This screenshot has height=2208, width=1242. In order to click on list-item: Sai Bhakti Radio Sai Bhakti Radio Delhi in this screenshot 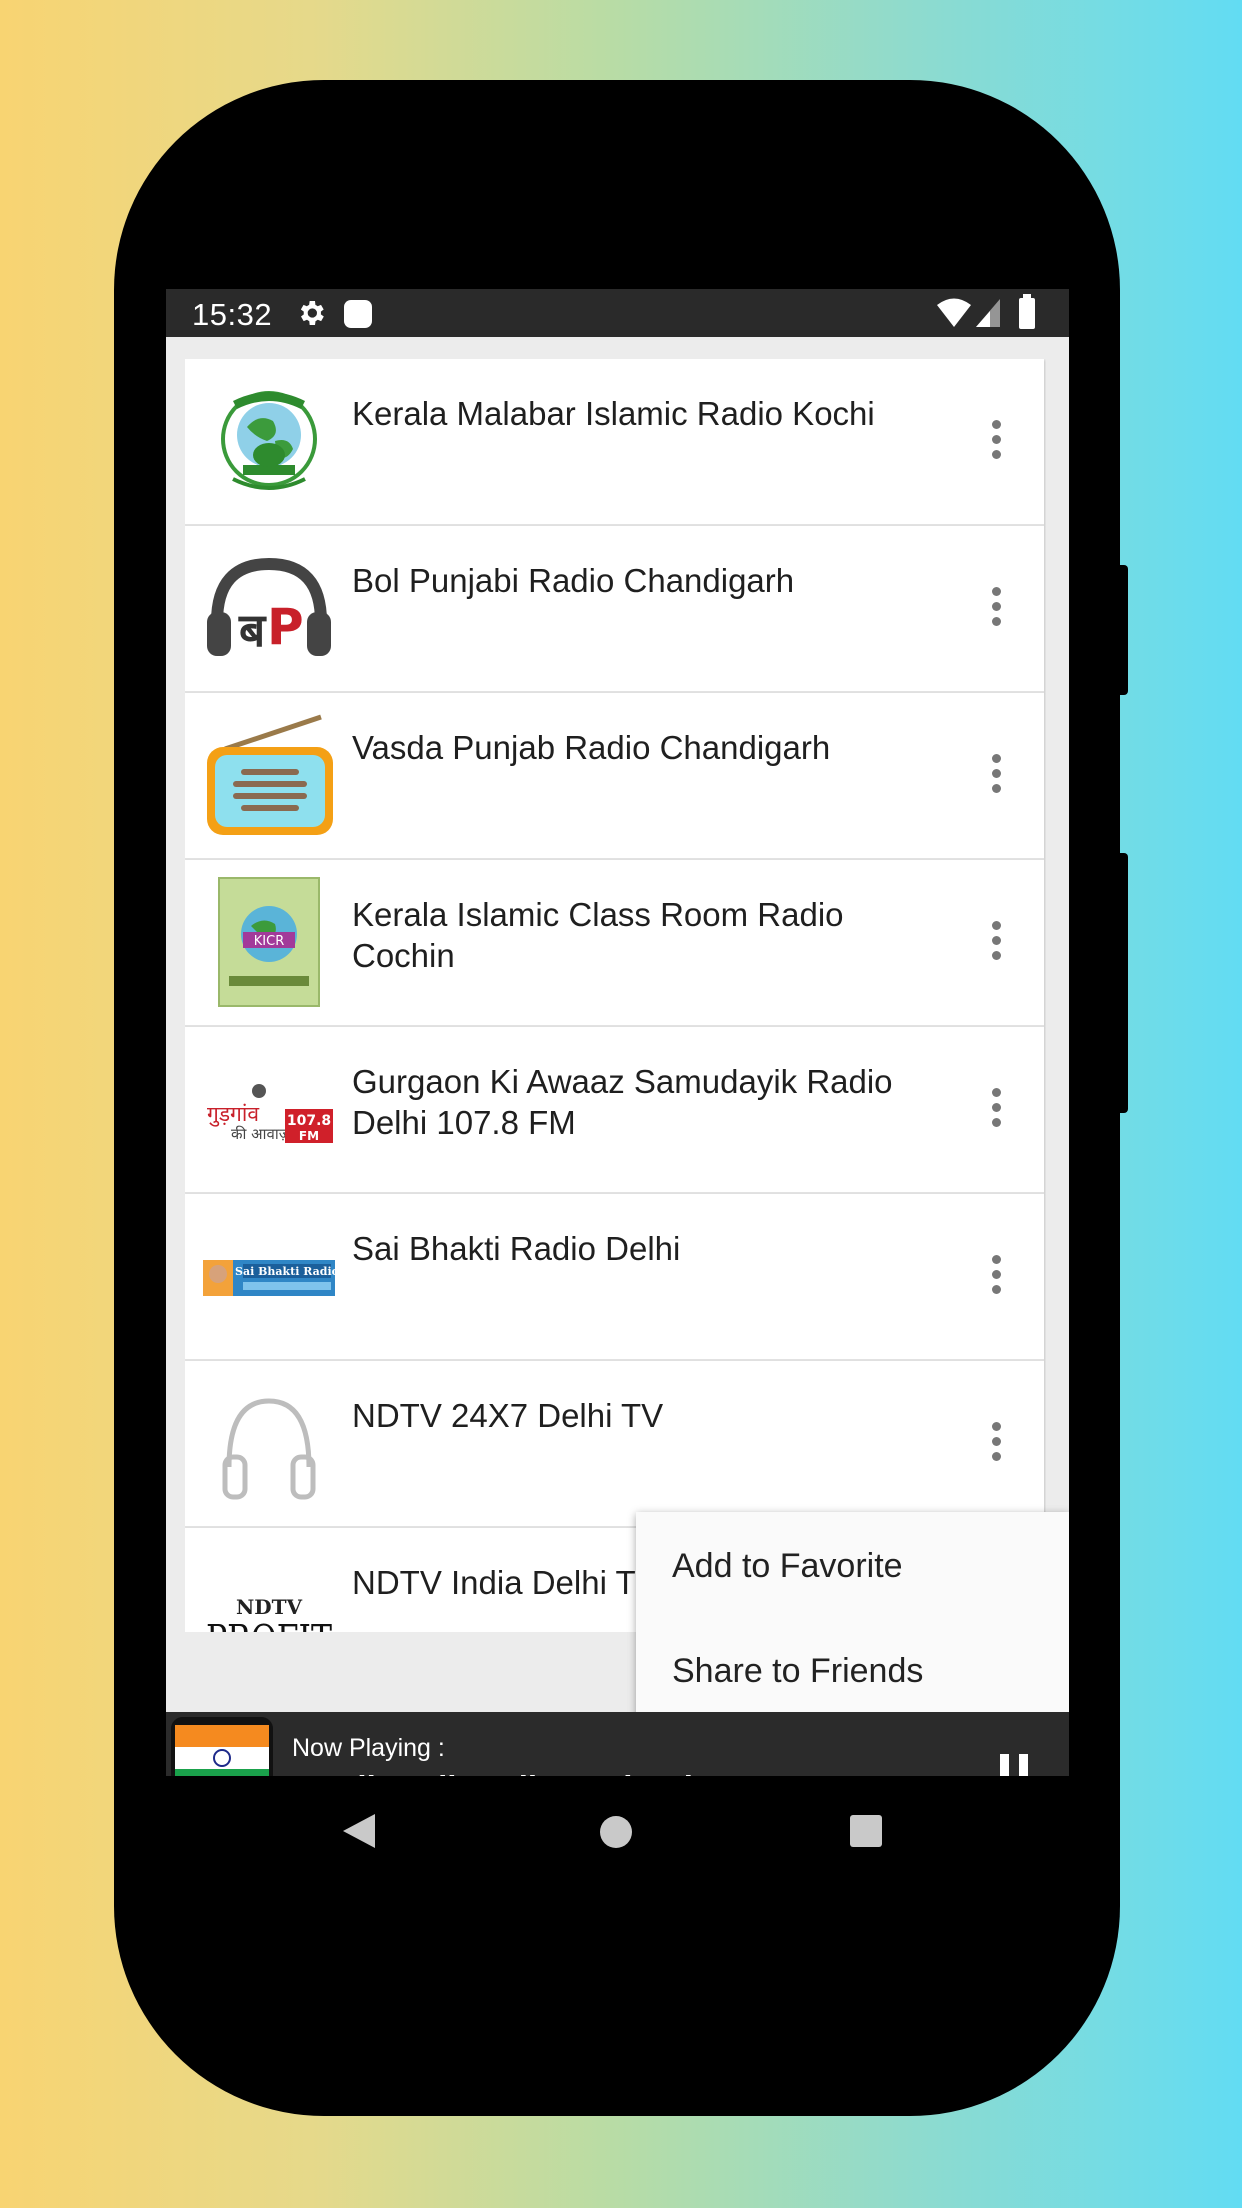, I will do `click(614, 1277)`.